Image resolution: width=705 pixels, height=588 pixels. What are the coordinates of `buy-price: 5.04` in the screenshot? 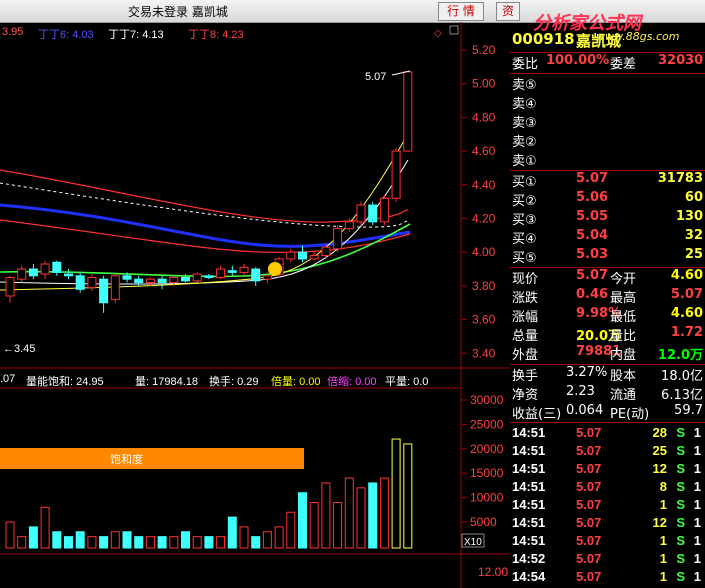 It's located at (592, 235).